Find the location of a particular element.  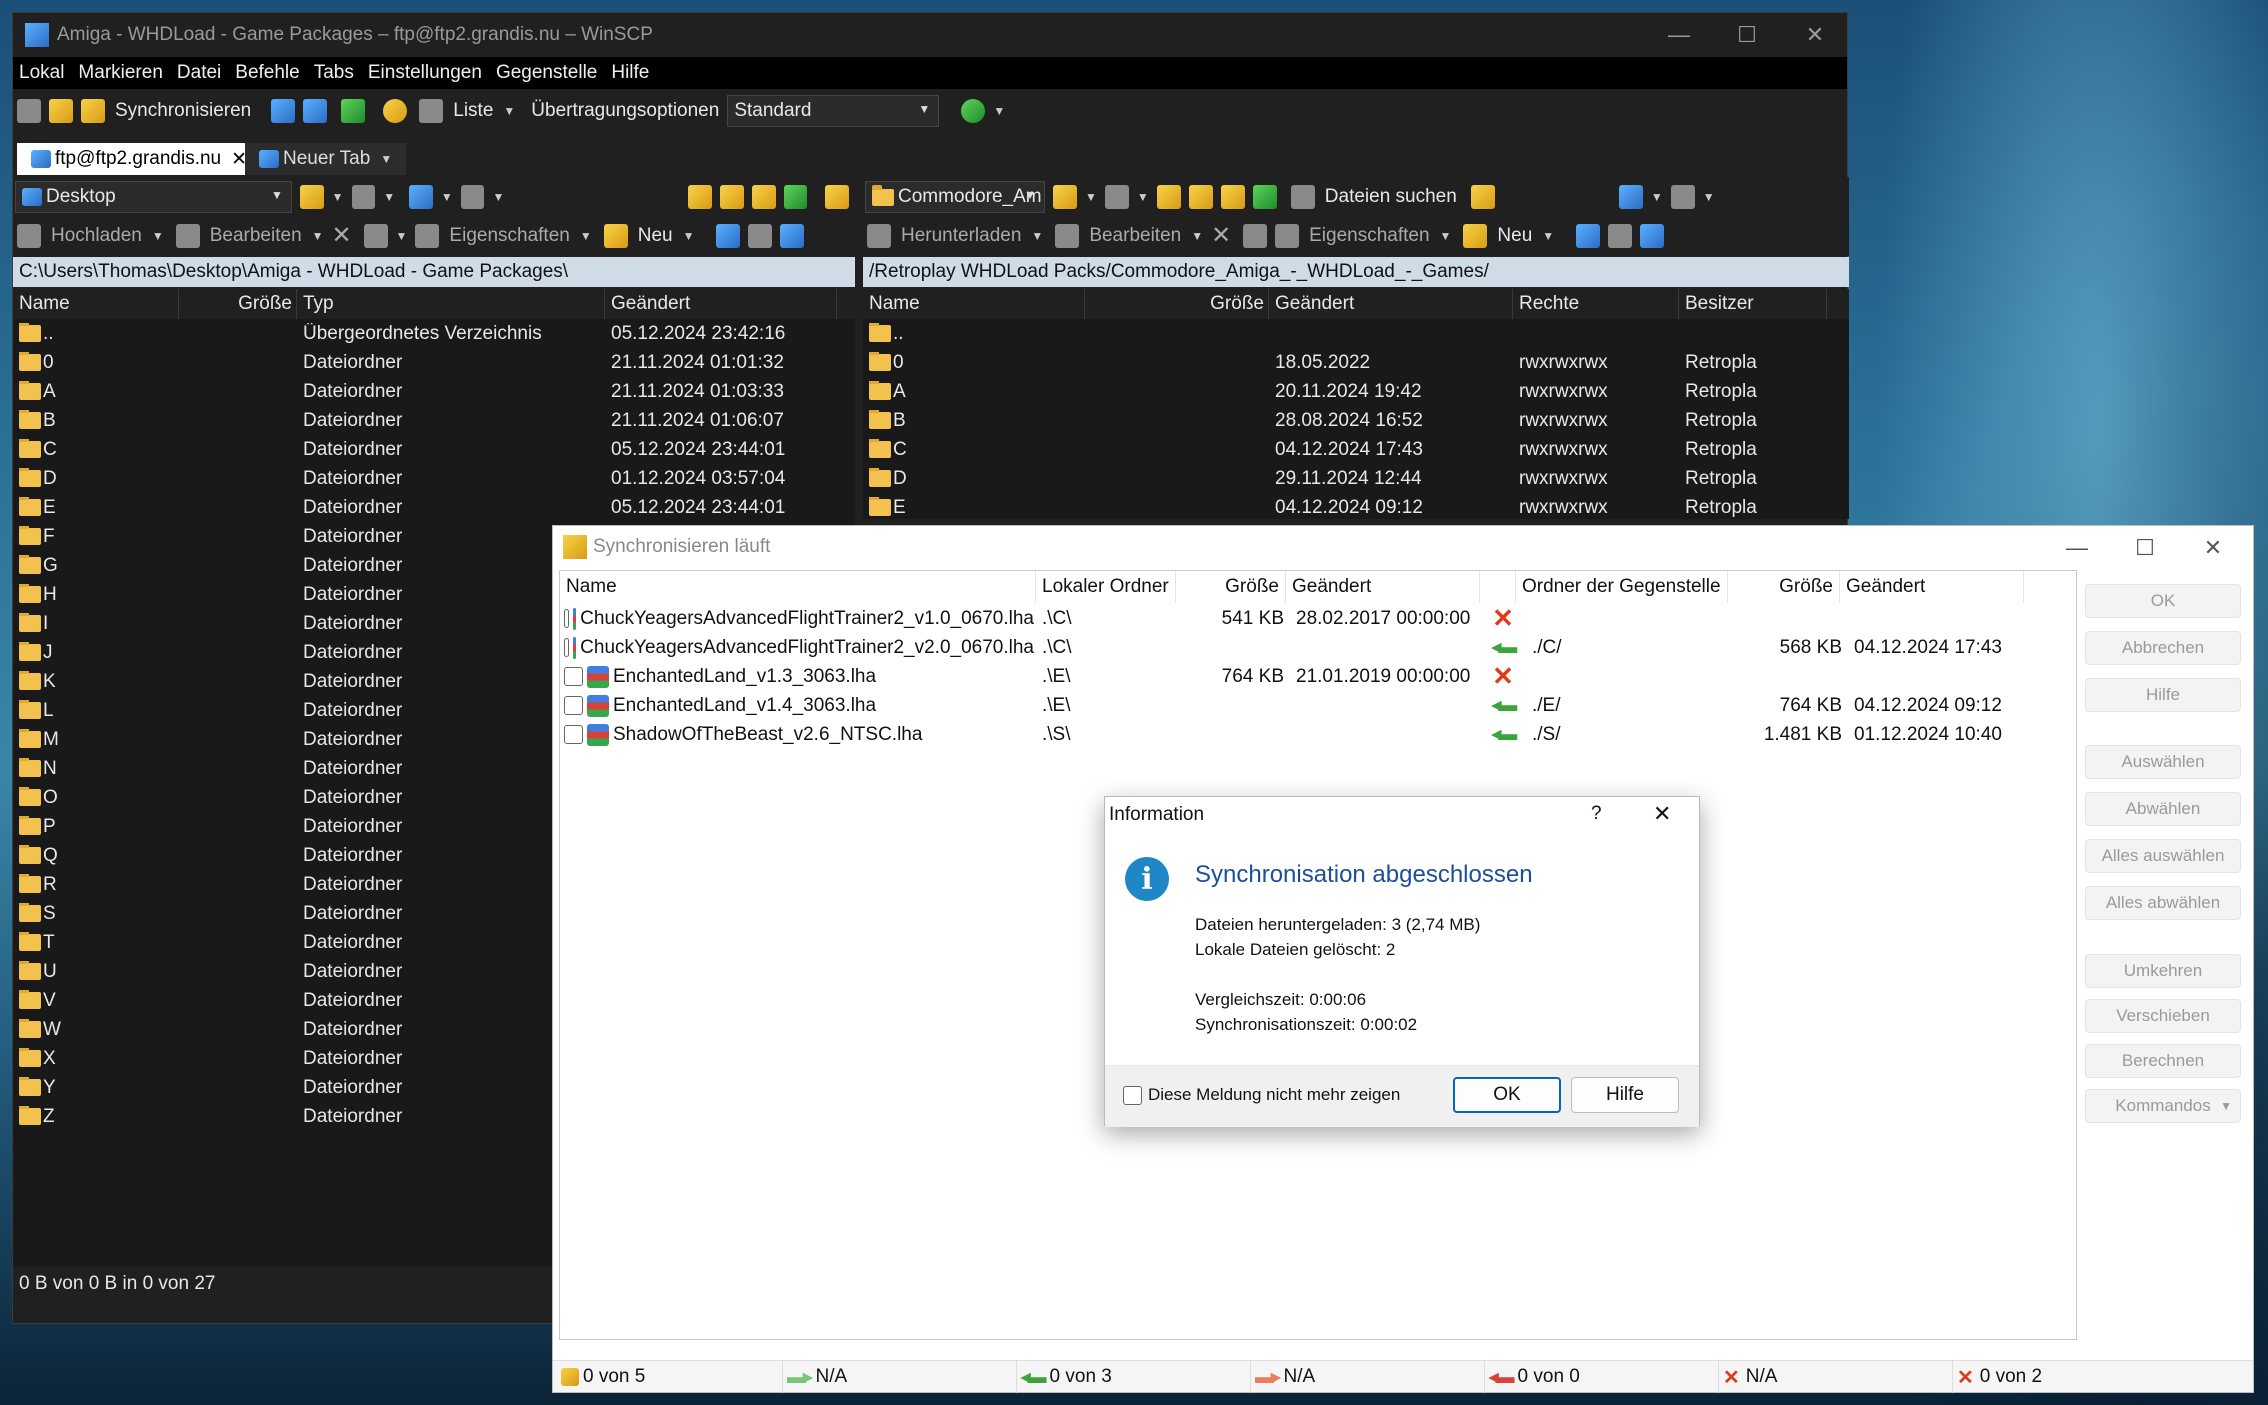

menu-befehle: Befehle is located at coordinates (267, 73).